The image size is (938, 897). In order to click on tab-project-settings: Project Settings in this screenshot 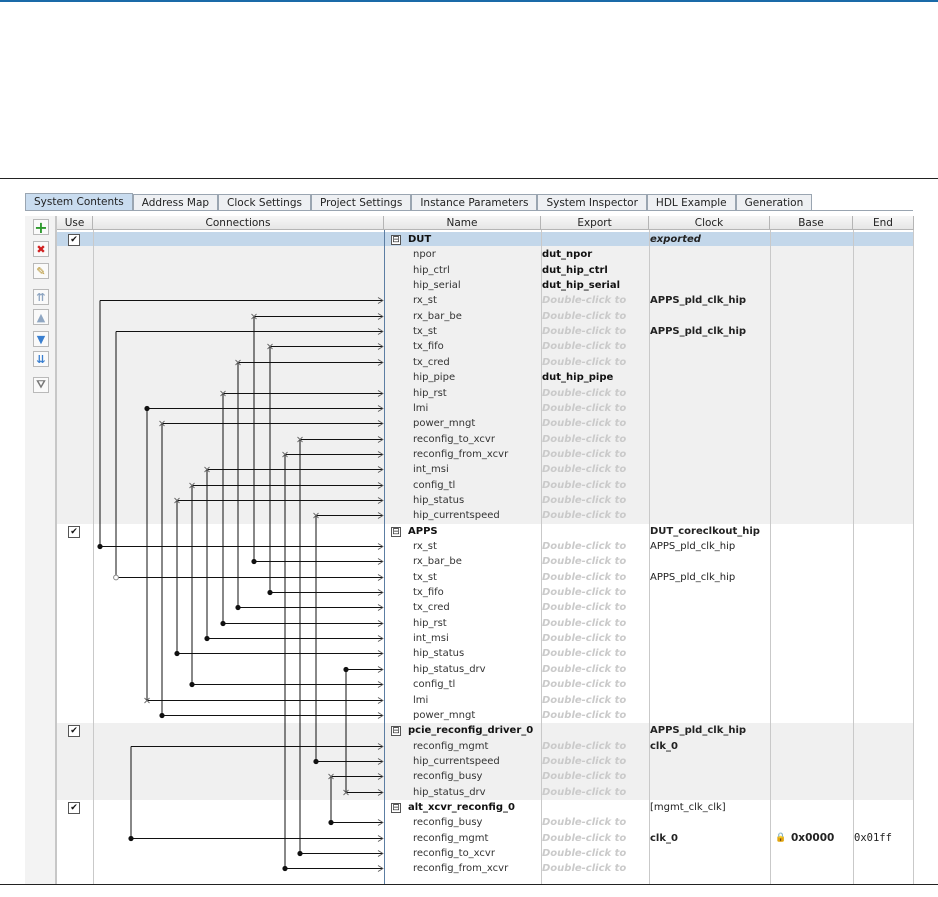, I will do `click(361, 202)`.